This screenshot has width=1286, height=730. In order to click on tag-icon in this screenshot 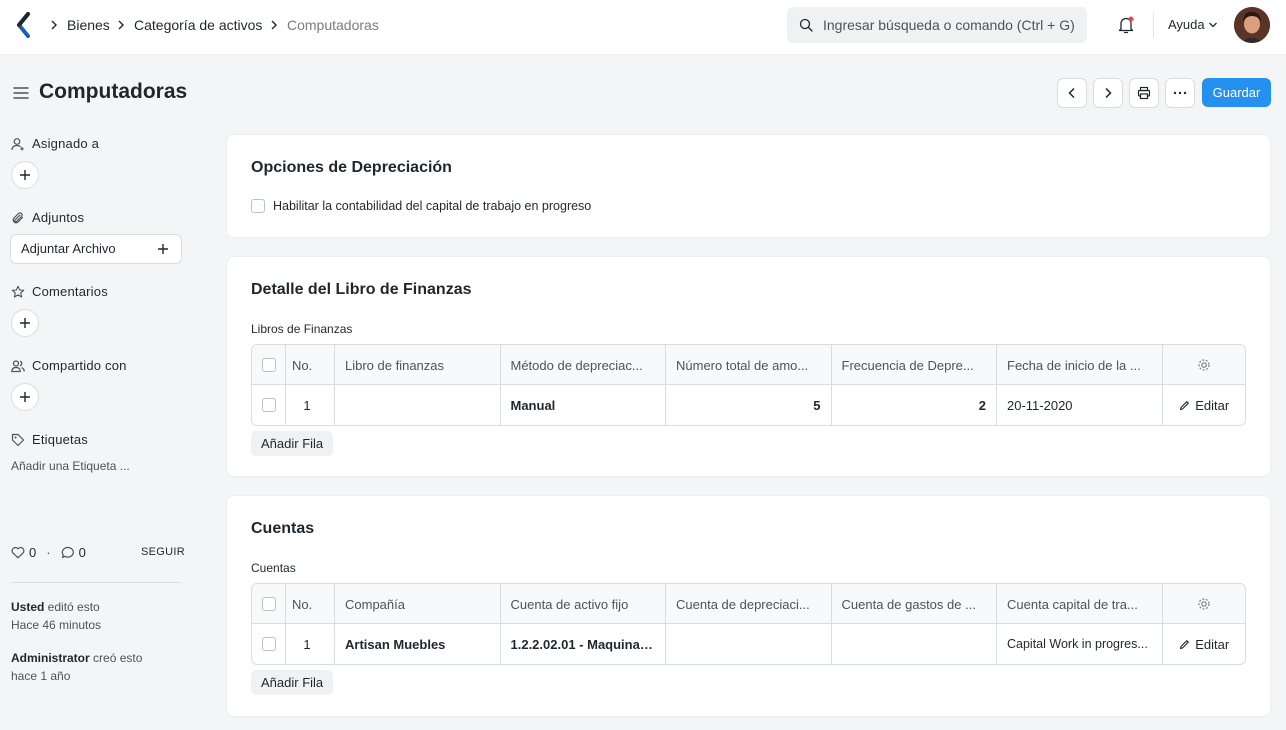, I will do `click(18, 439)`.